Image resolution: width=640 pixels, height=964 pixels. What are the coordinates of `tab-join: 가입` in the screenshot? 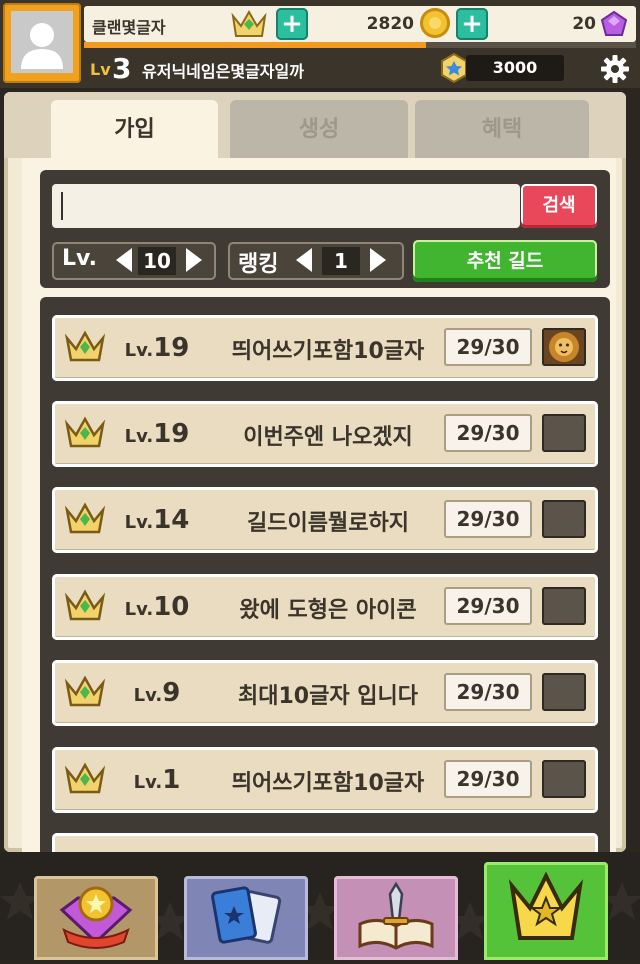 It's located at (134, 129).